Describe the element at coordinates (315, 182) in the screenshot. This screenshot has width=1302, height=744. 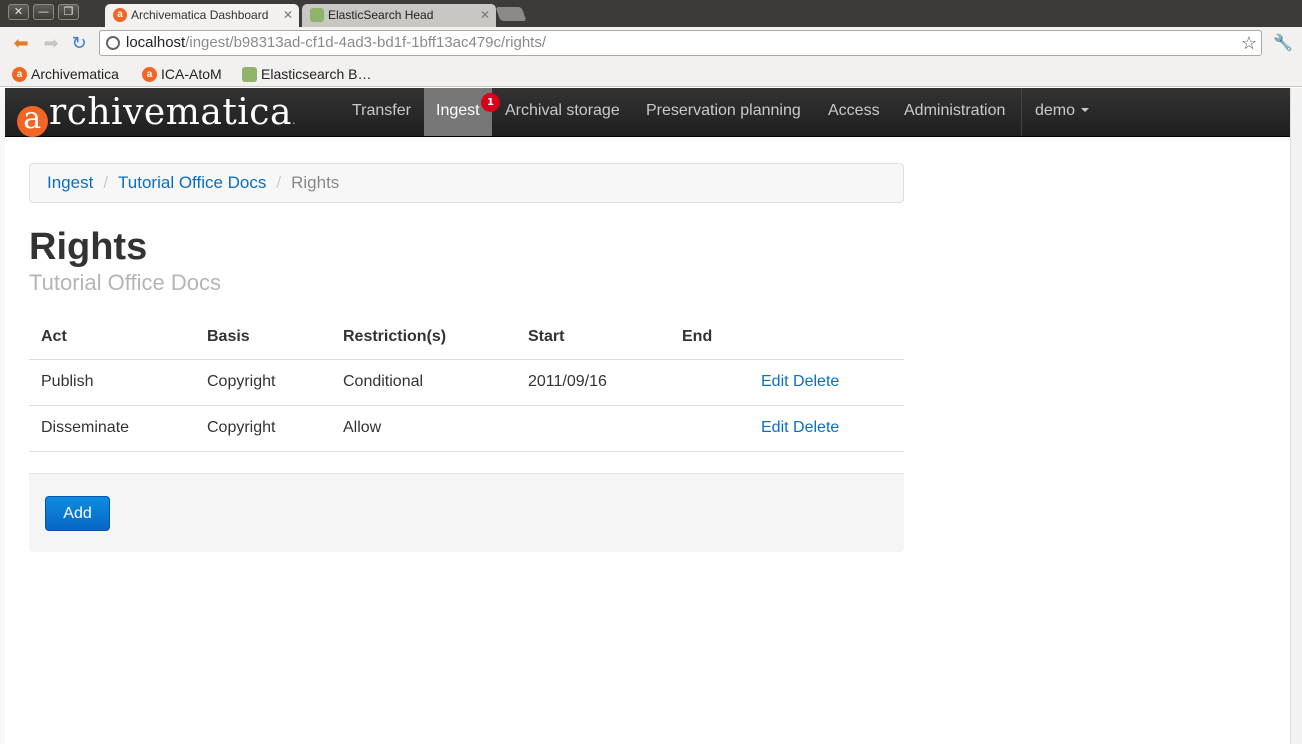
I see `breadcrumb-current: Rights` at that location.